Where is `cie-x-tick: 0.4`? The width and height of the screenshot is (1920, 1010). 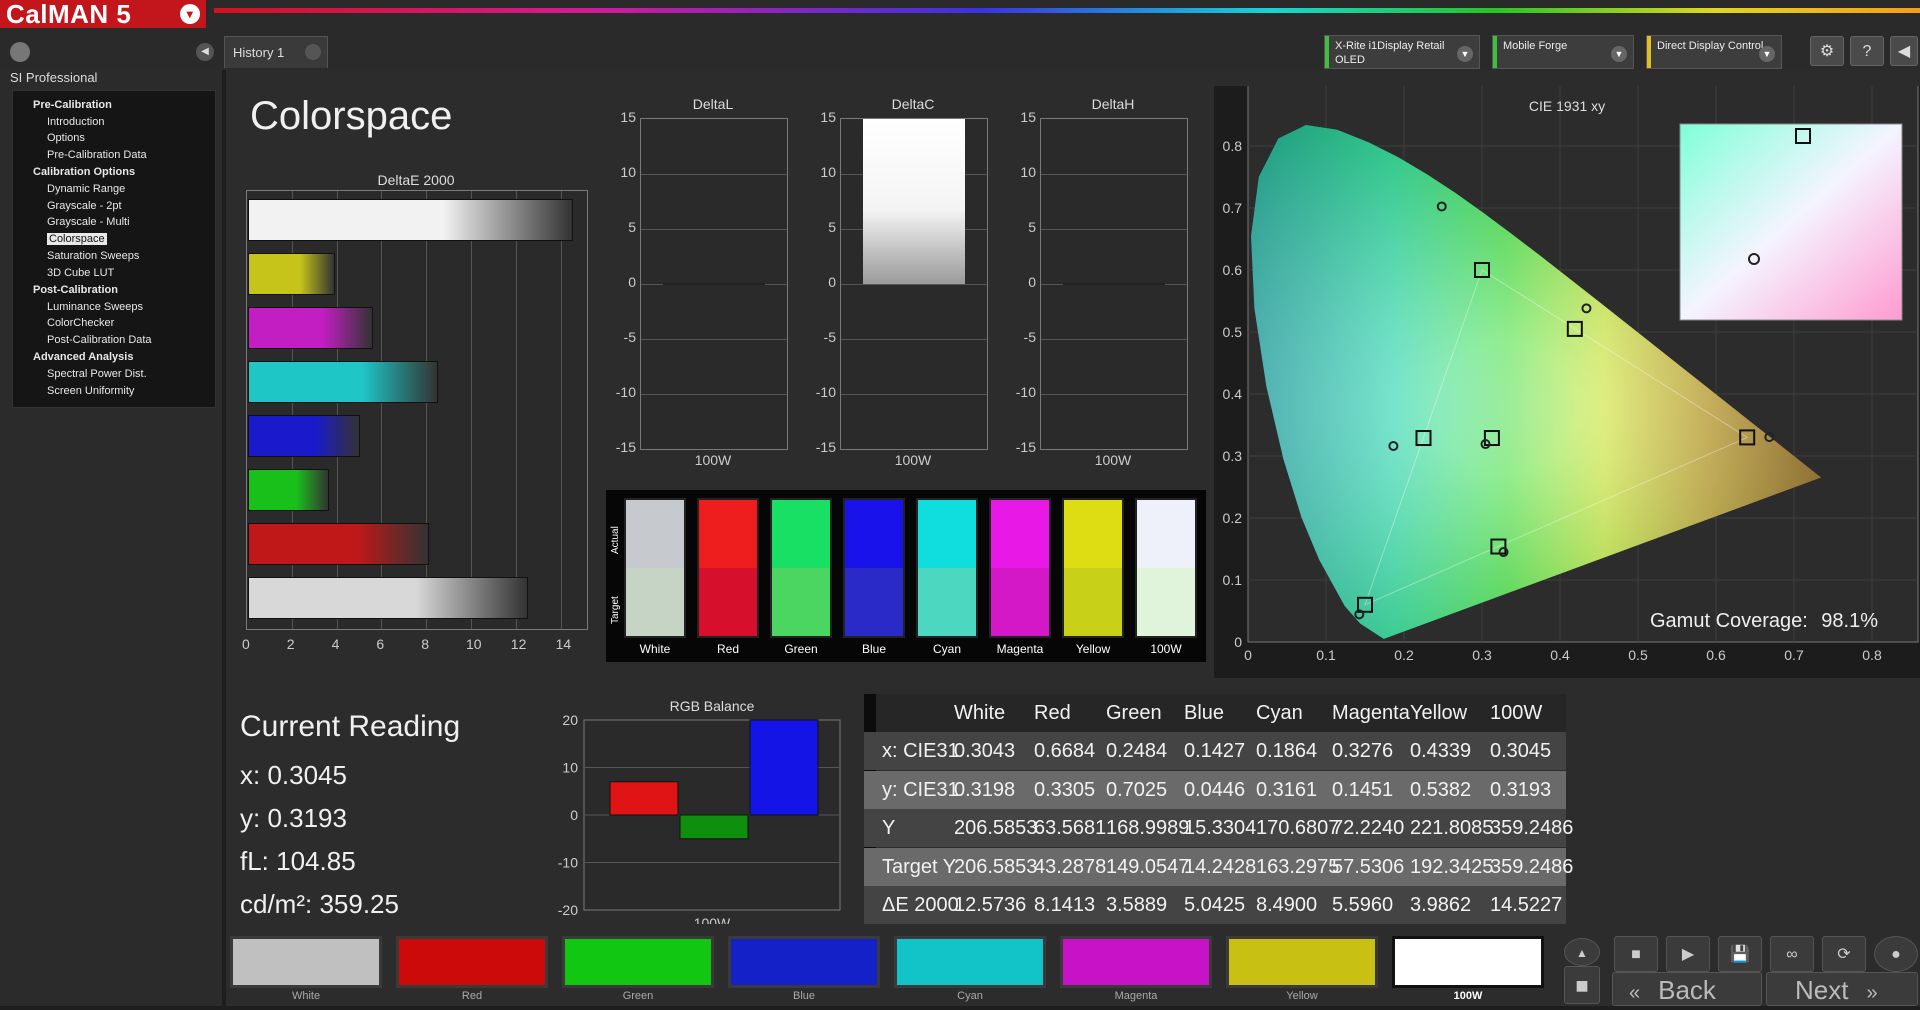
cie-x-tick: 0.4 is located at coordinates (1560, 655).